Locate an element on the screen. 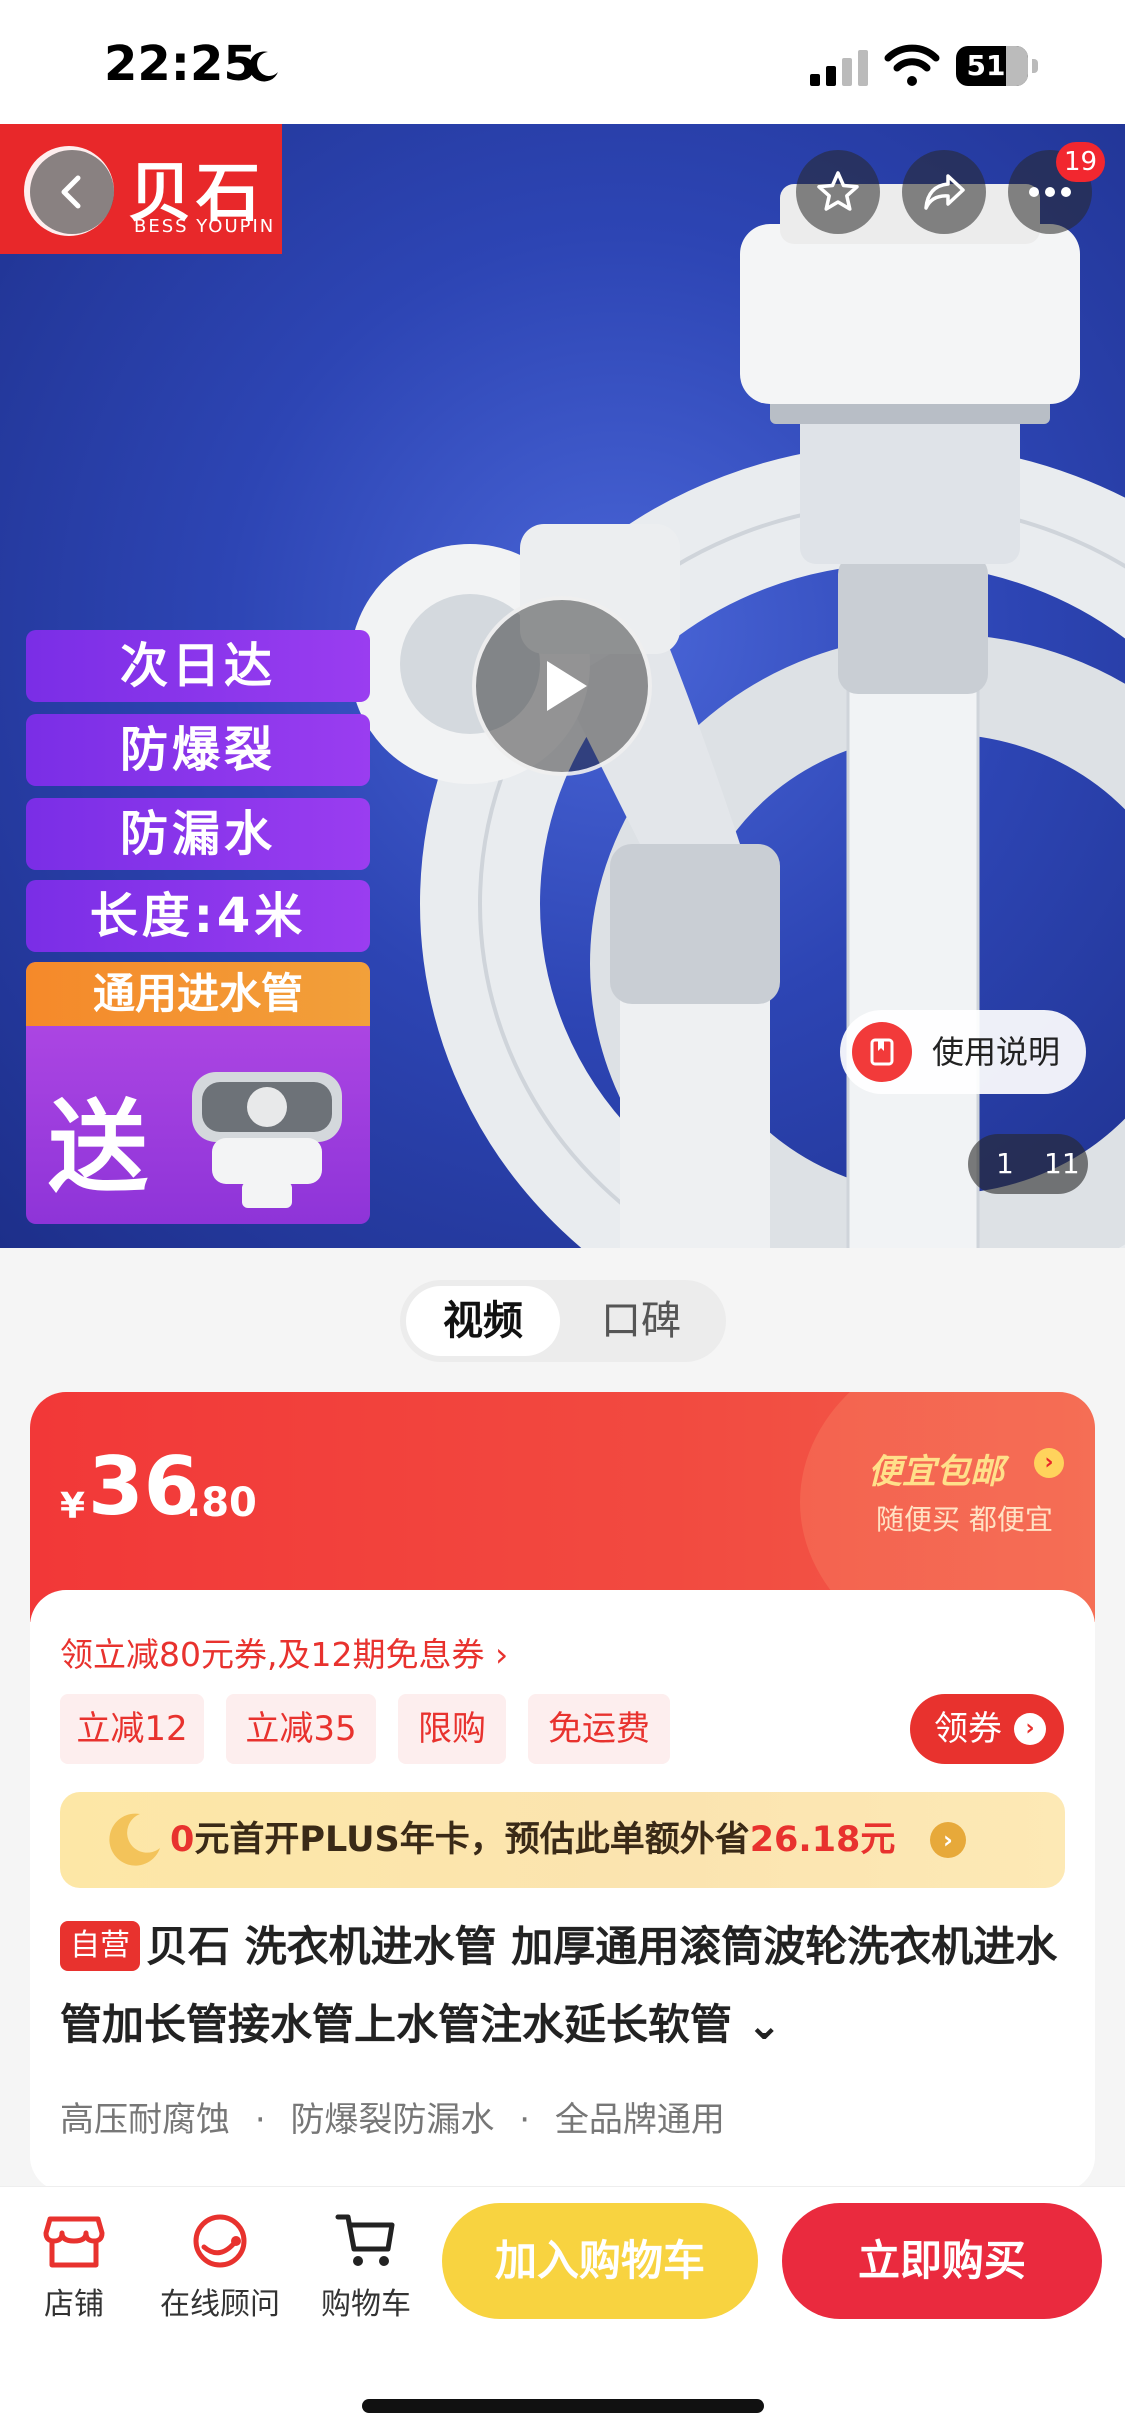 The width and height of the screenshot is (1125, 2436). limit-chip: 限购 is located at coordinates (452, 1729).